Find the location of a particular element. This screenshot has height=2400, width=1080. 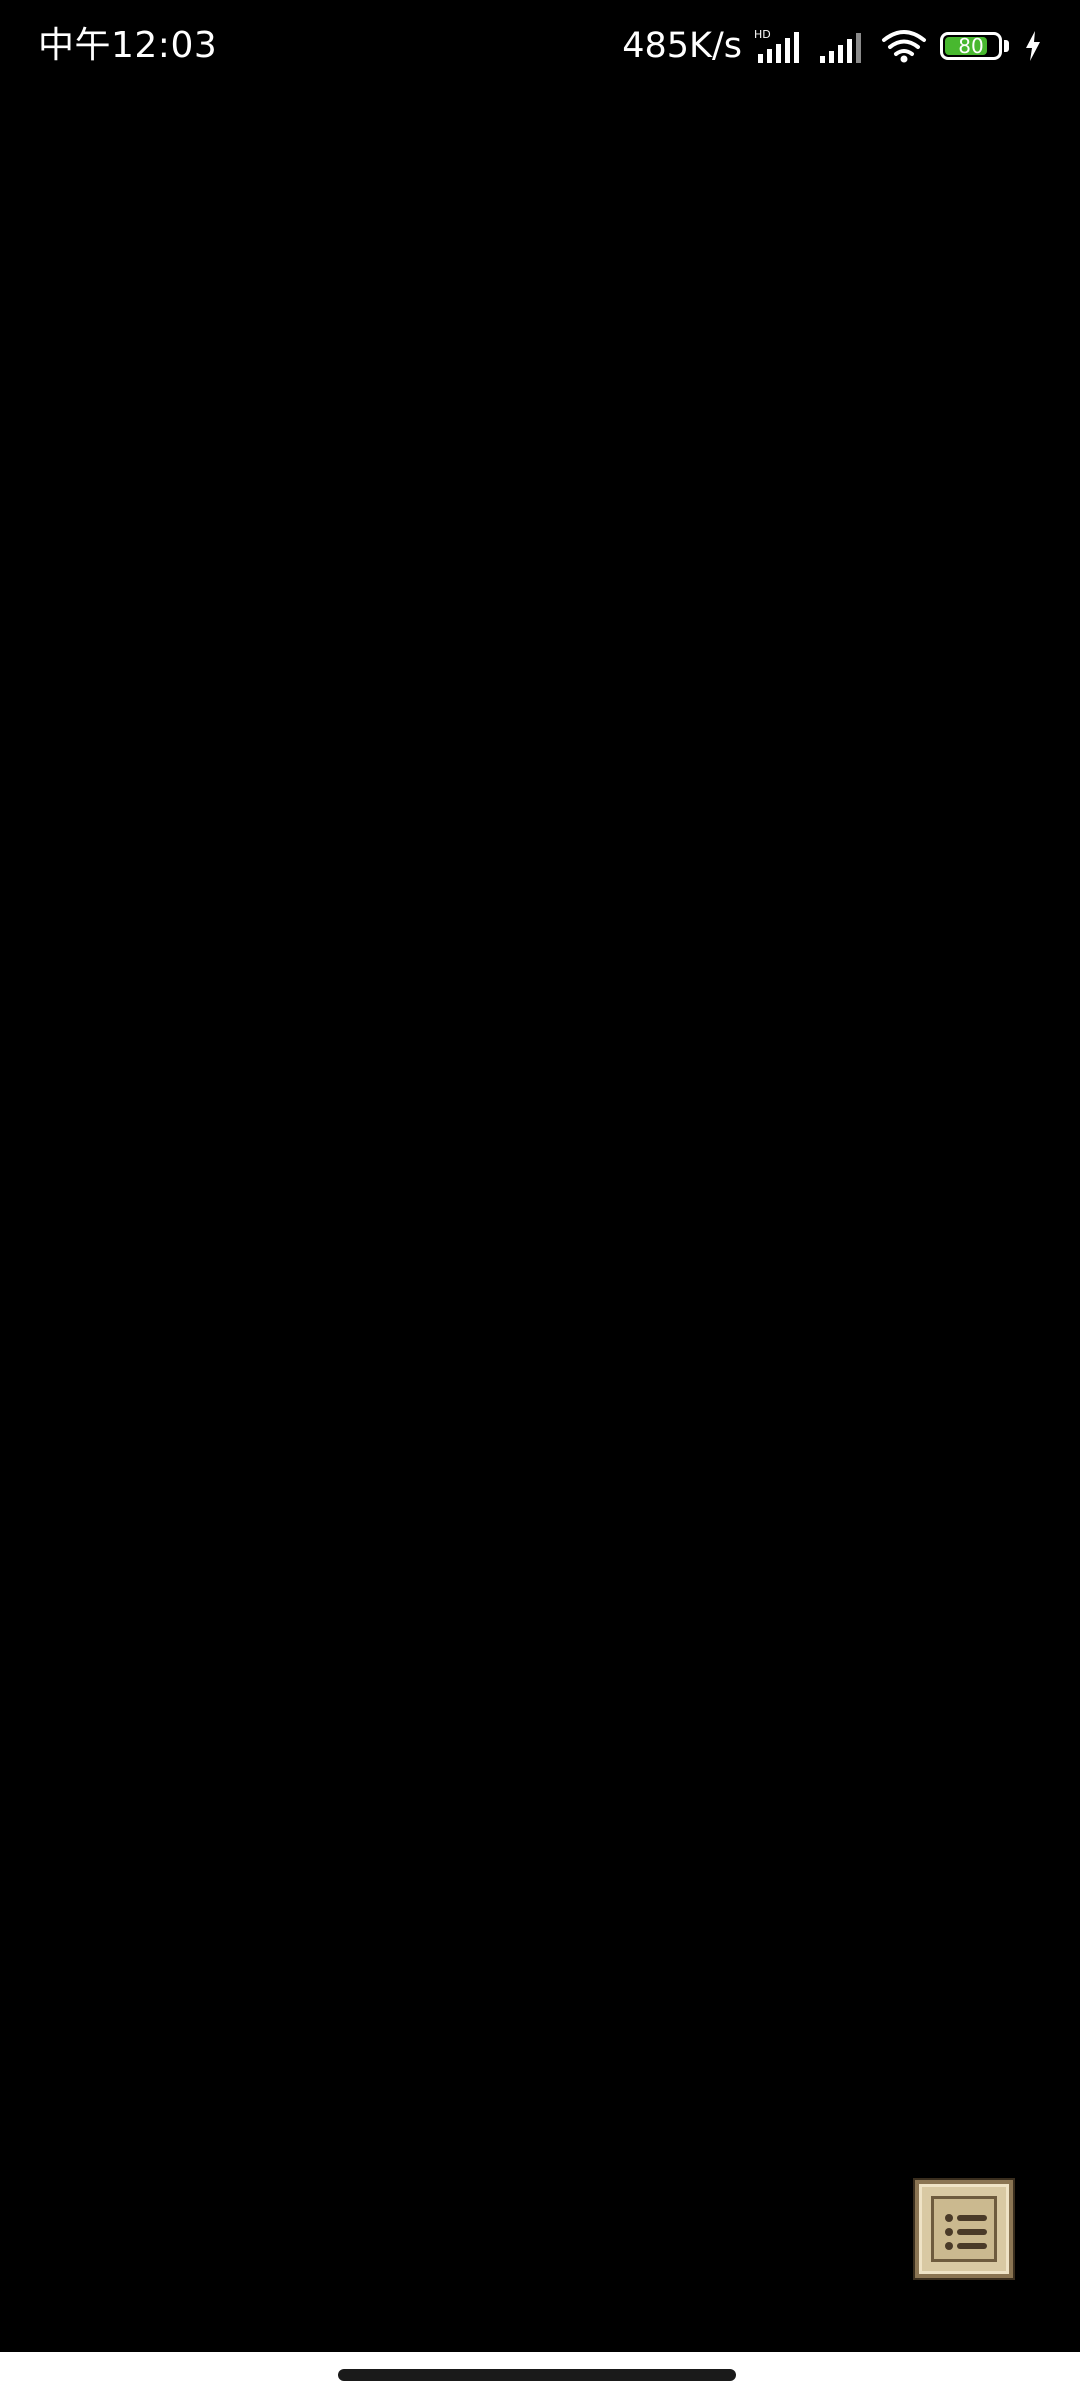

status-indicators: 485K/s HD 80 is located at coordinates (832, 46).